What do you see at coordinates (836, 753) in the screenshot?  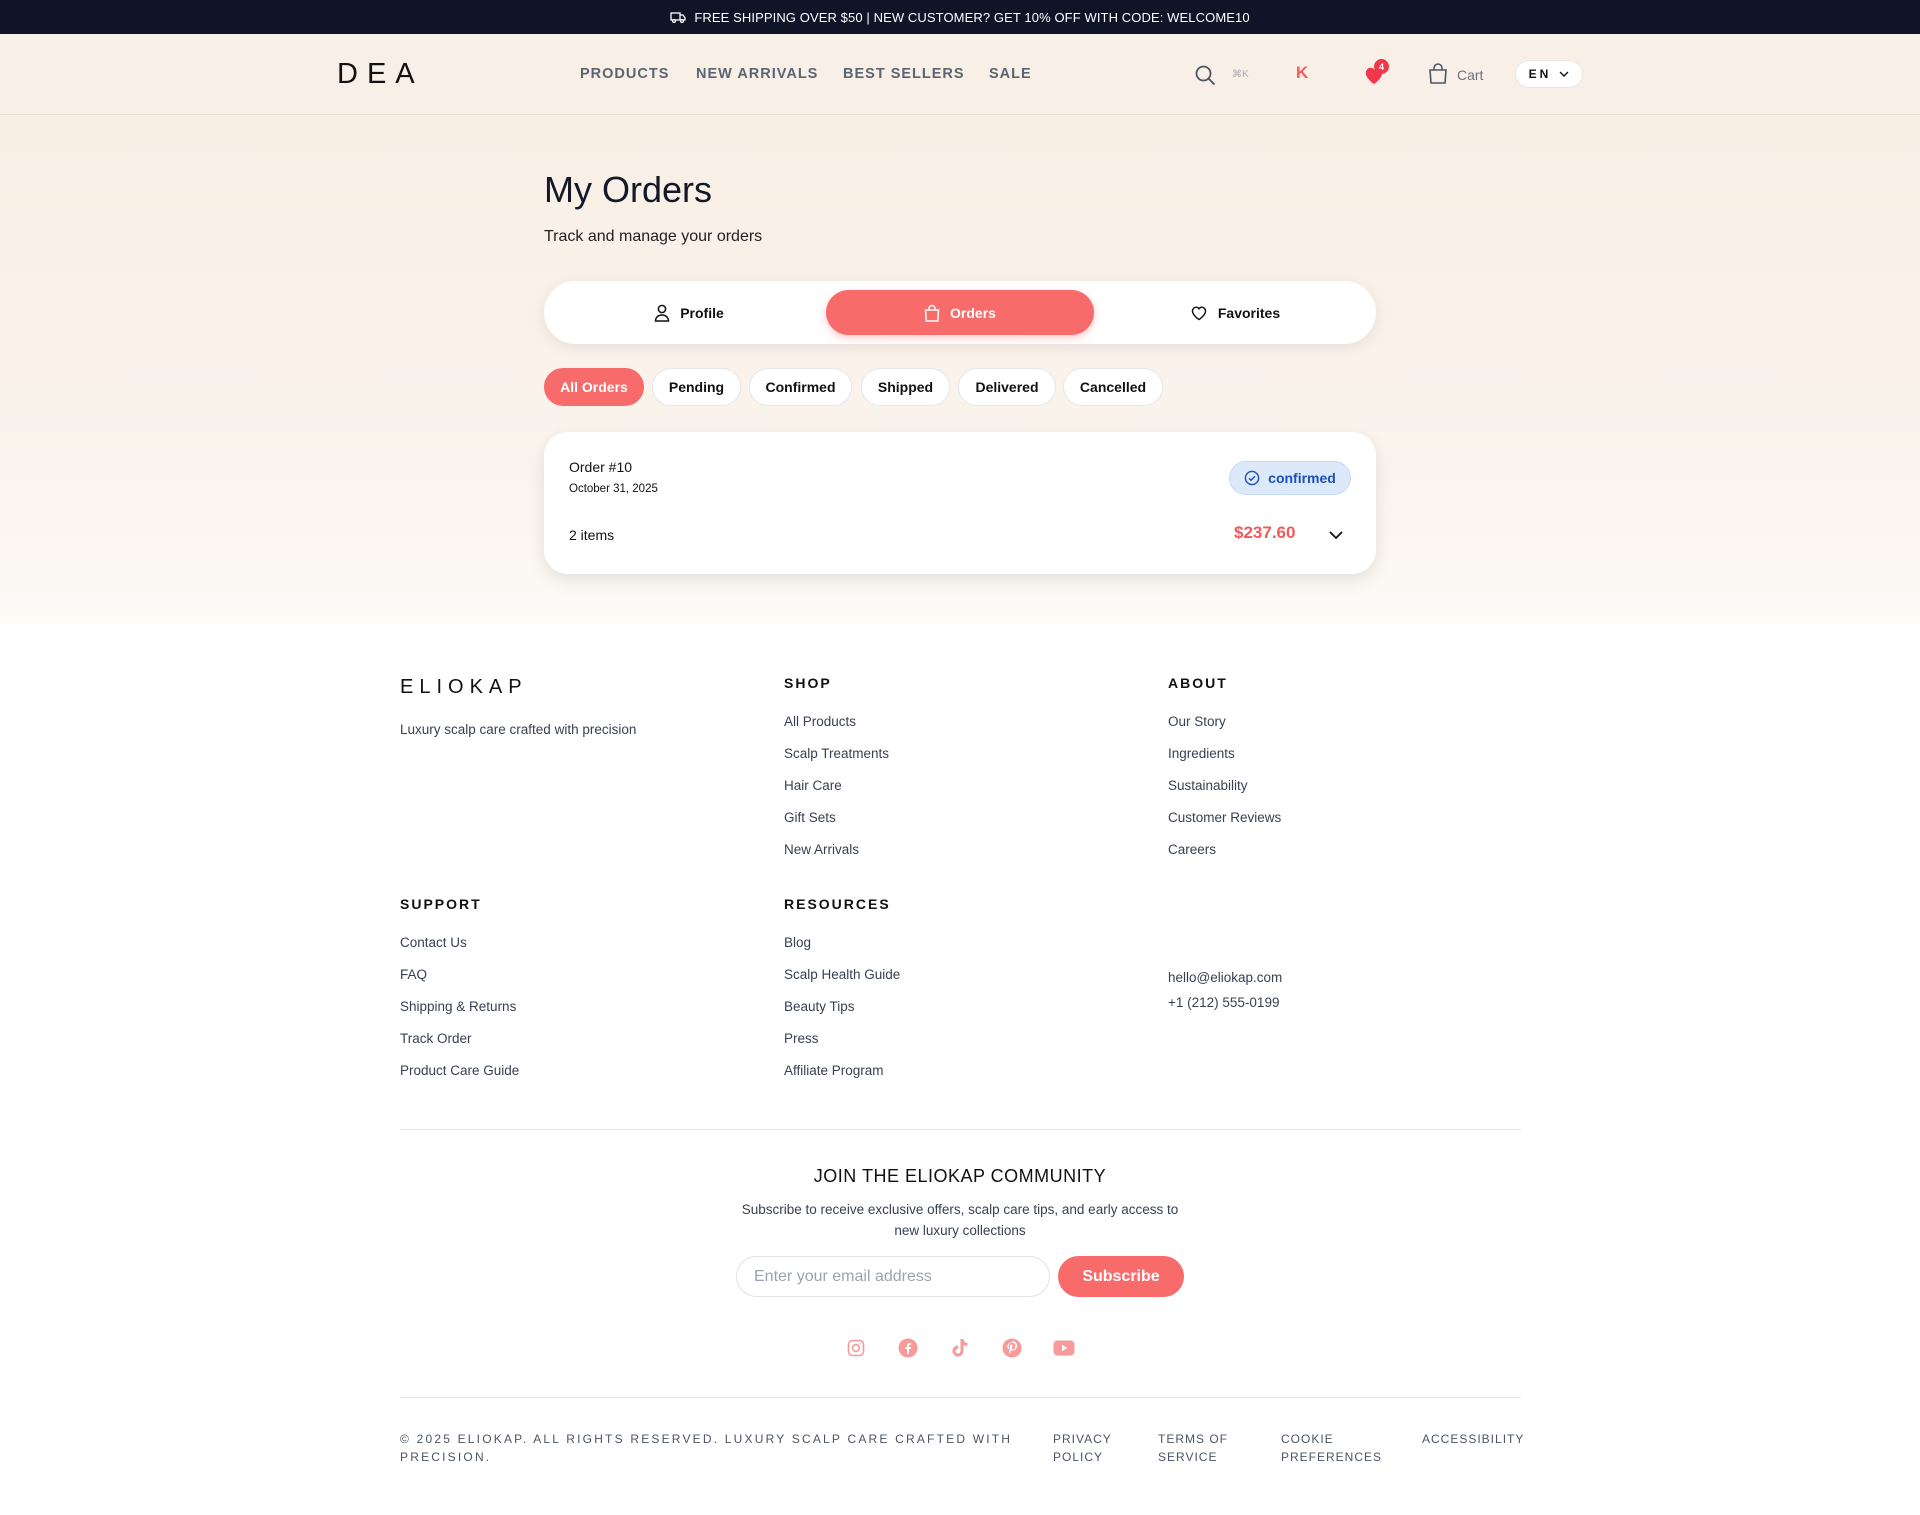 I see `footer-link: Scalp Treatments` at bounding box center [836, 753].